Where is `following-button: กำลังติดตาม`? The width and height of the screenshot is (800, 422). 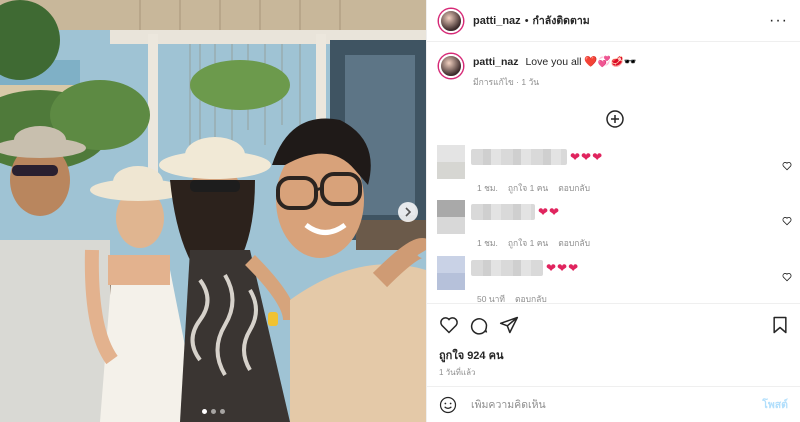 following-button: กำลังติดตาม is located at coordinates (561, 20).